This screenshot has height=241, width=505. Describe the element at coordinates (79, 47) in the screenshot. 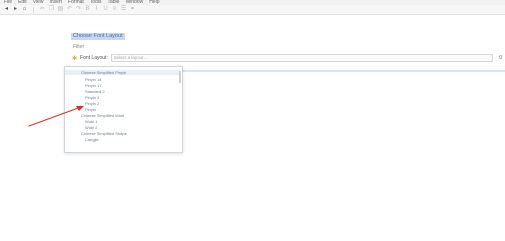

I see `filter-label: Filter` at that location.